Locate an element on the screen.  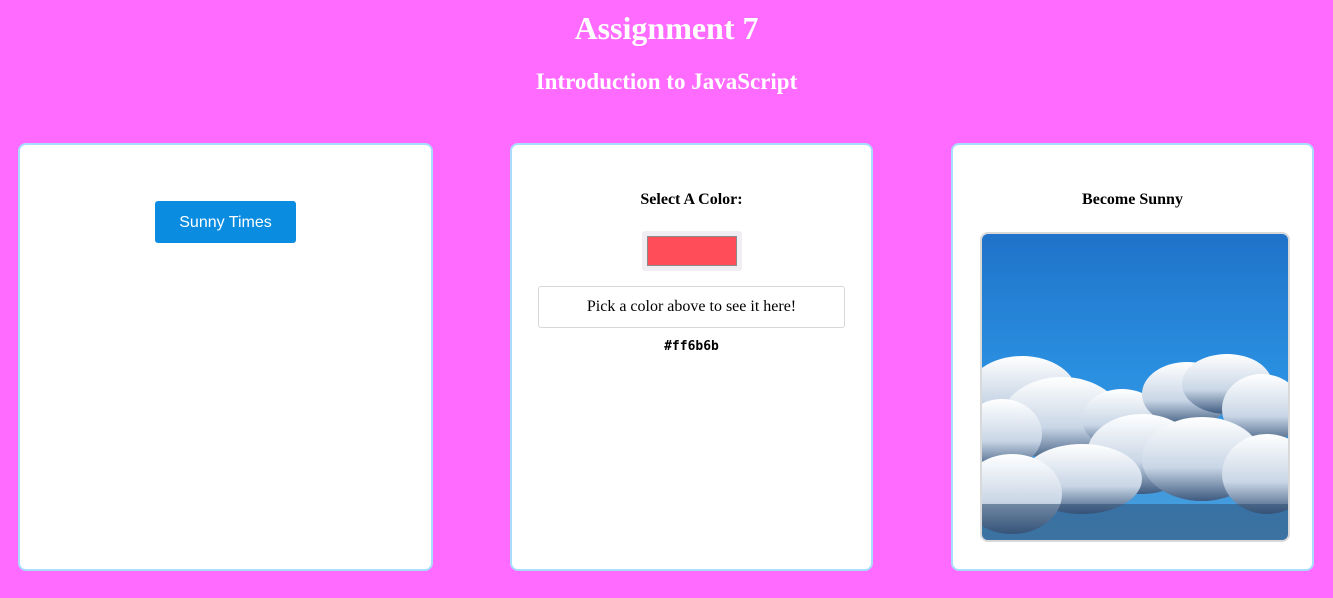
page-title: Assignment 7 is located at coordinates (666, 28).